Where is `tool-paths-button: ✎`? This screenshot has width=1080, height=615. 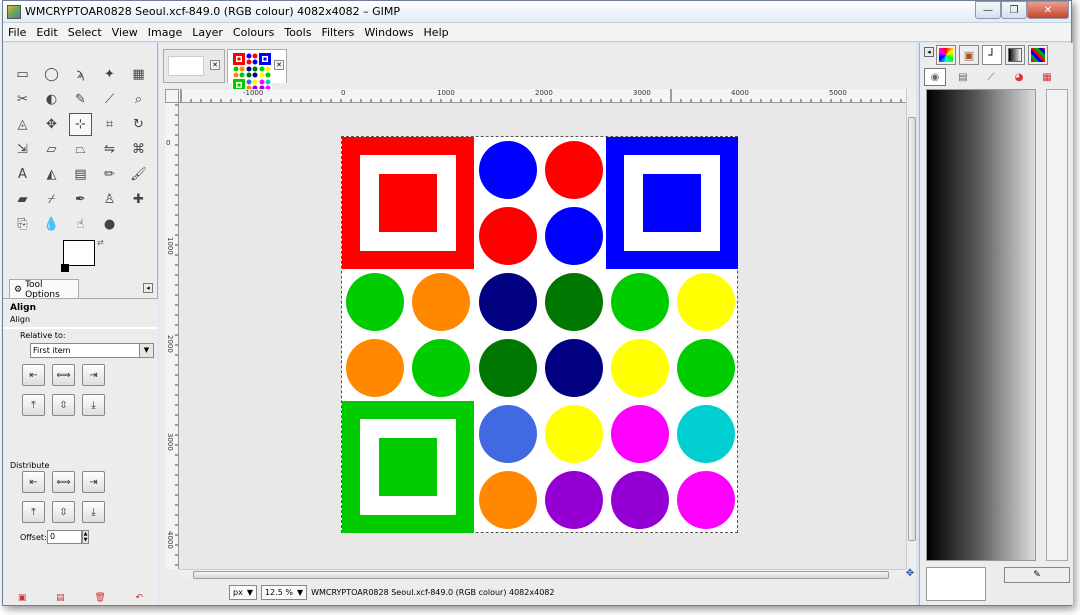 tool-paths-button: ✎ is located at coordinates (80, 99).